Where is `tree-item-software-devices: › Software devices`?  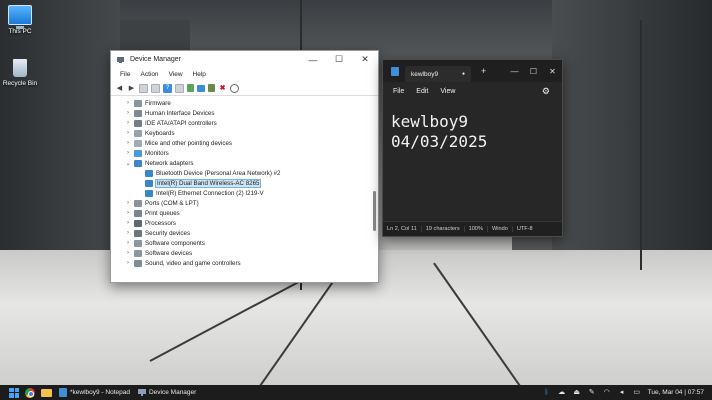
tree-item-software-devices: › Software devices is located at coordinates (158, 253).